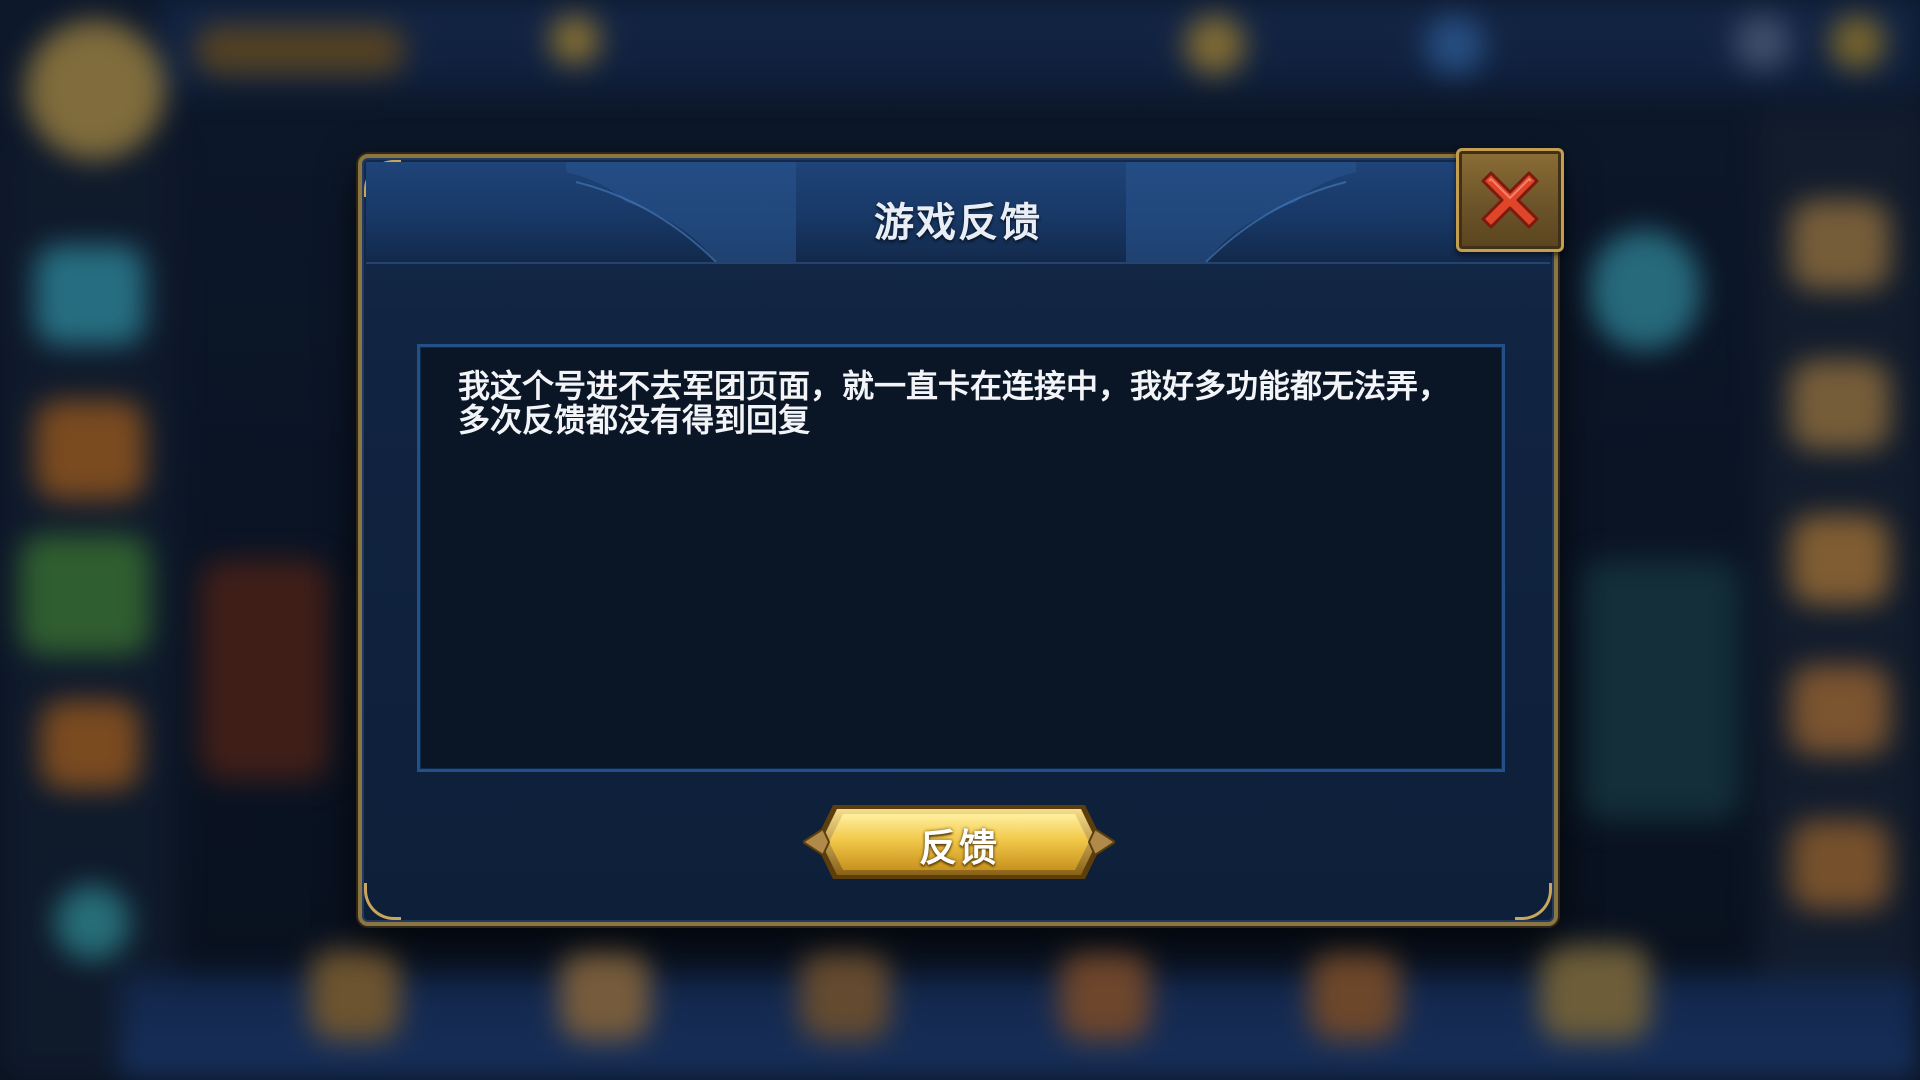 Image resolution: width=1920 pixels, height=1080 pixels. I want to click on dialog-header: 游戏反馈, so click(958, 213).